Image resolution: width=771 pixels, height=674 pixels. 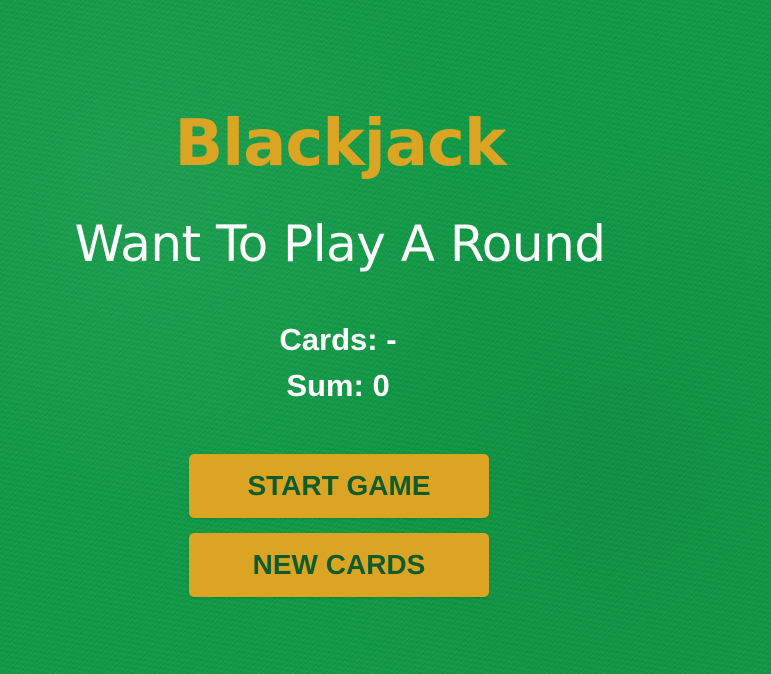 What do you see at coordinates (328, 339) in the screenshot?
I see `cards-label: Cards:` at bounding box center [328, 339].